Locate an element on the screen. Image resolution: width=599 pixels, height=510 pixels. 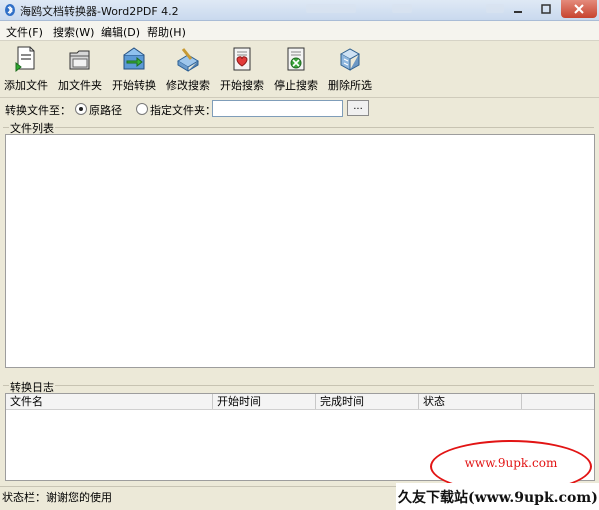
delete-selected-label: 删除所选 is located at coordinates (350, 85).